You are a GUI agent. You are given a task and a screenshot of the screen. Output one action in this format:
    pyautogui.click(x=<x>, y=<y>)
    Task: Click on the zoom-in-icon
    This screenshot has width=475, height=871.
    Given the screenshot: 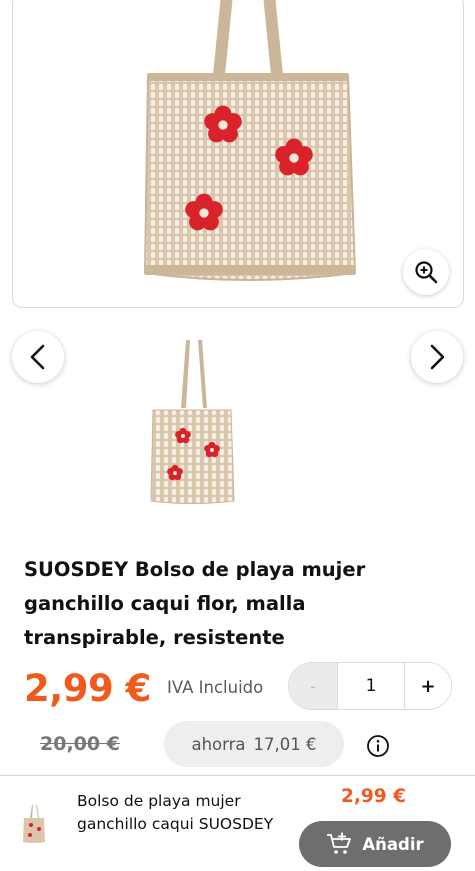 What is the action you would take?
    pyautogui.click(x=426, y=272)
    